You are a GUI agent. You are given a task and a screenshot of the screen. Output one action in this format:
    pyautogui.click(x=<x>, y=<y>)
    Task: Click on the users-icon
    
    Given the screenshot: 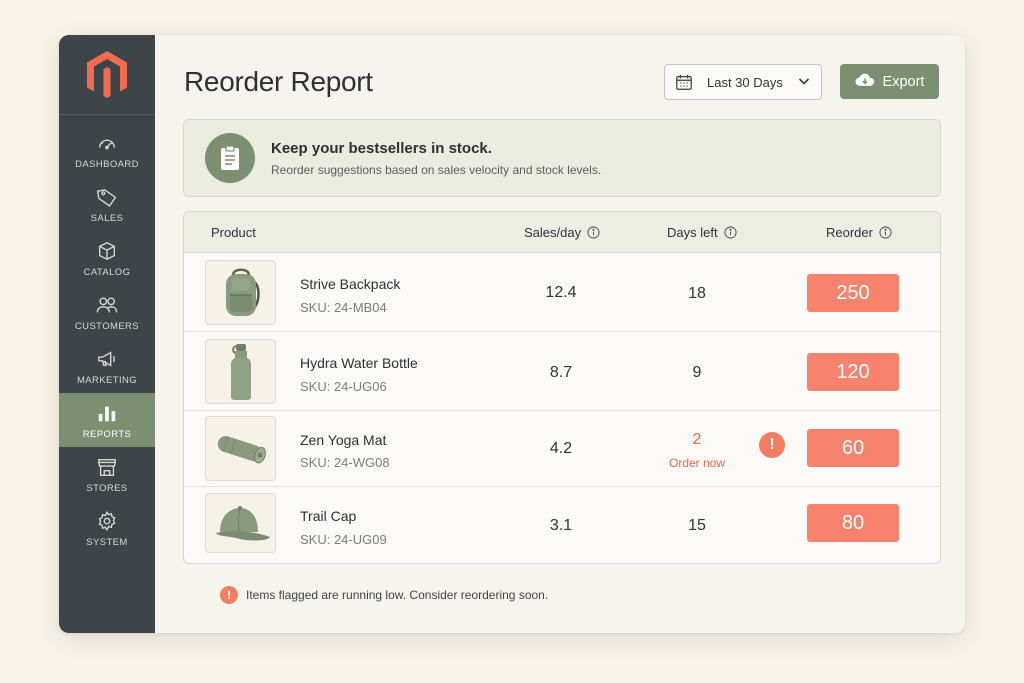 What is the action you would take?
    pyautogui.click(x=107, y=305)
    